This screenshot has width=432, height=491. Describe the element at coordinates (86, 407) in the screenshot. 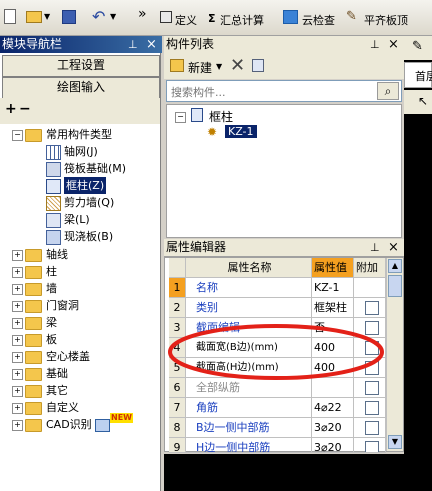

I see `tree-group-custom: + 自定义` at that location.